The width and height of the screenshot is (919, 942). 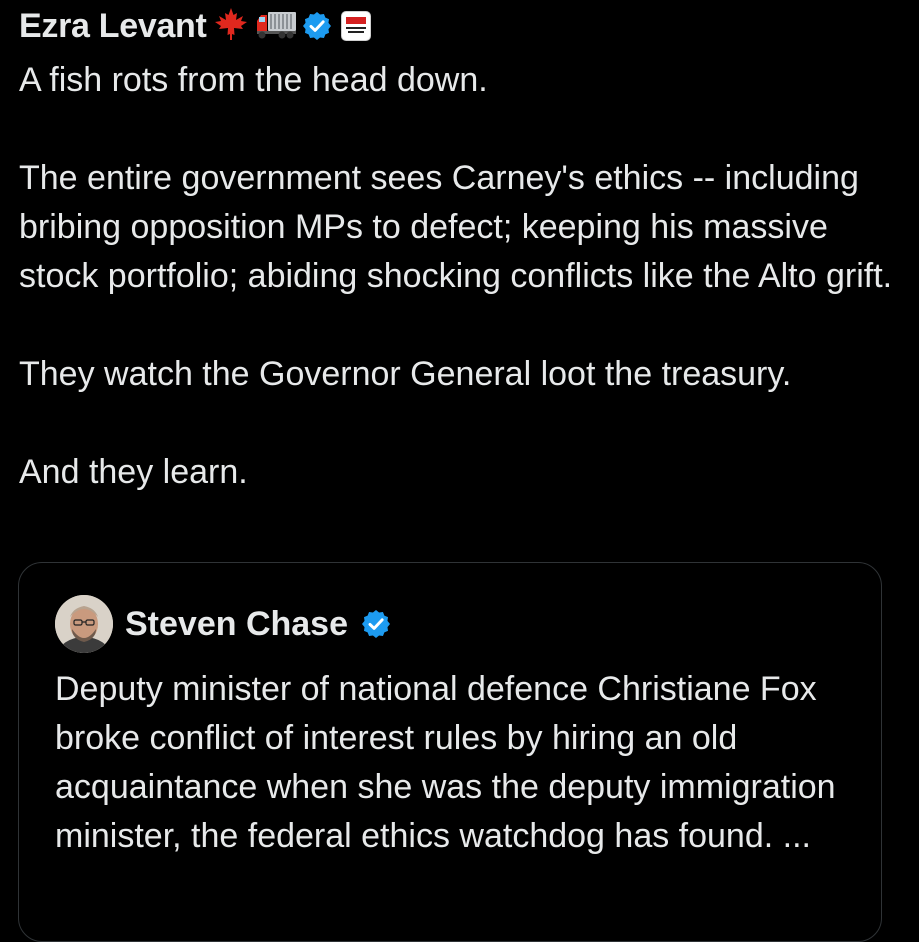 I want to click on truck-emoji, so click(x=276, y=26).